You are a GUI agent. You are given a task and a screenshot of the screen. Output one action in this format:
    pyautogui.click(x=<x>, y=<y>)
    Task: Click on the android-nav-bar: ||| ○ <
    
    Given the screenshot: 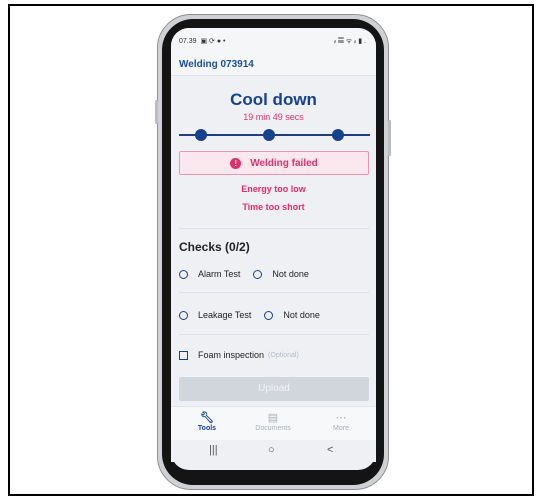 What is the action you would take?
    pyautogui.click(x=273, y=451)
    